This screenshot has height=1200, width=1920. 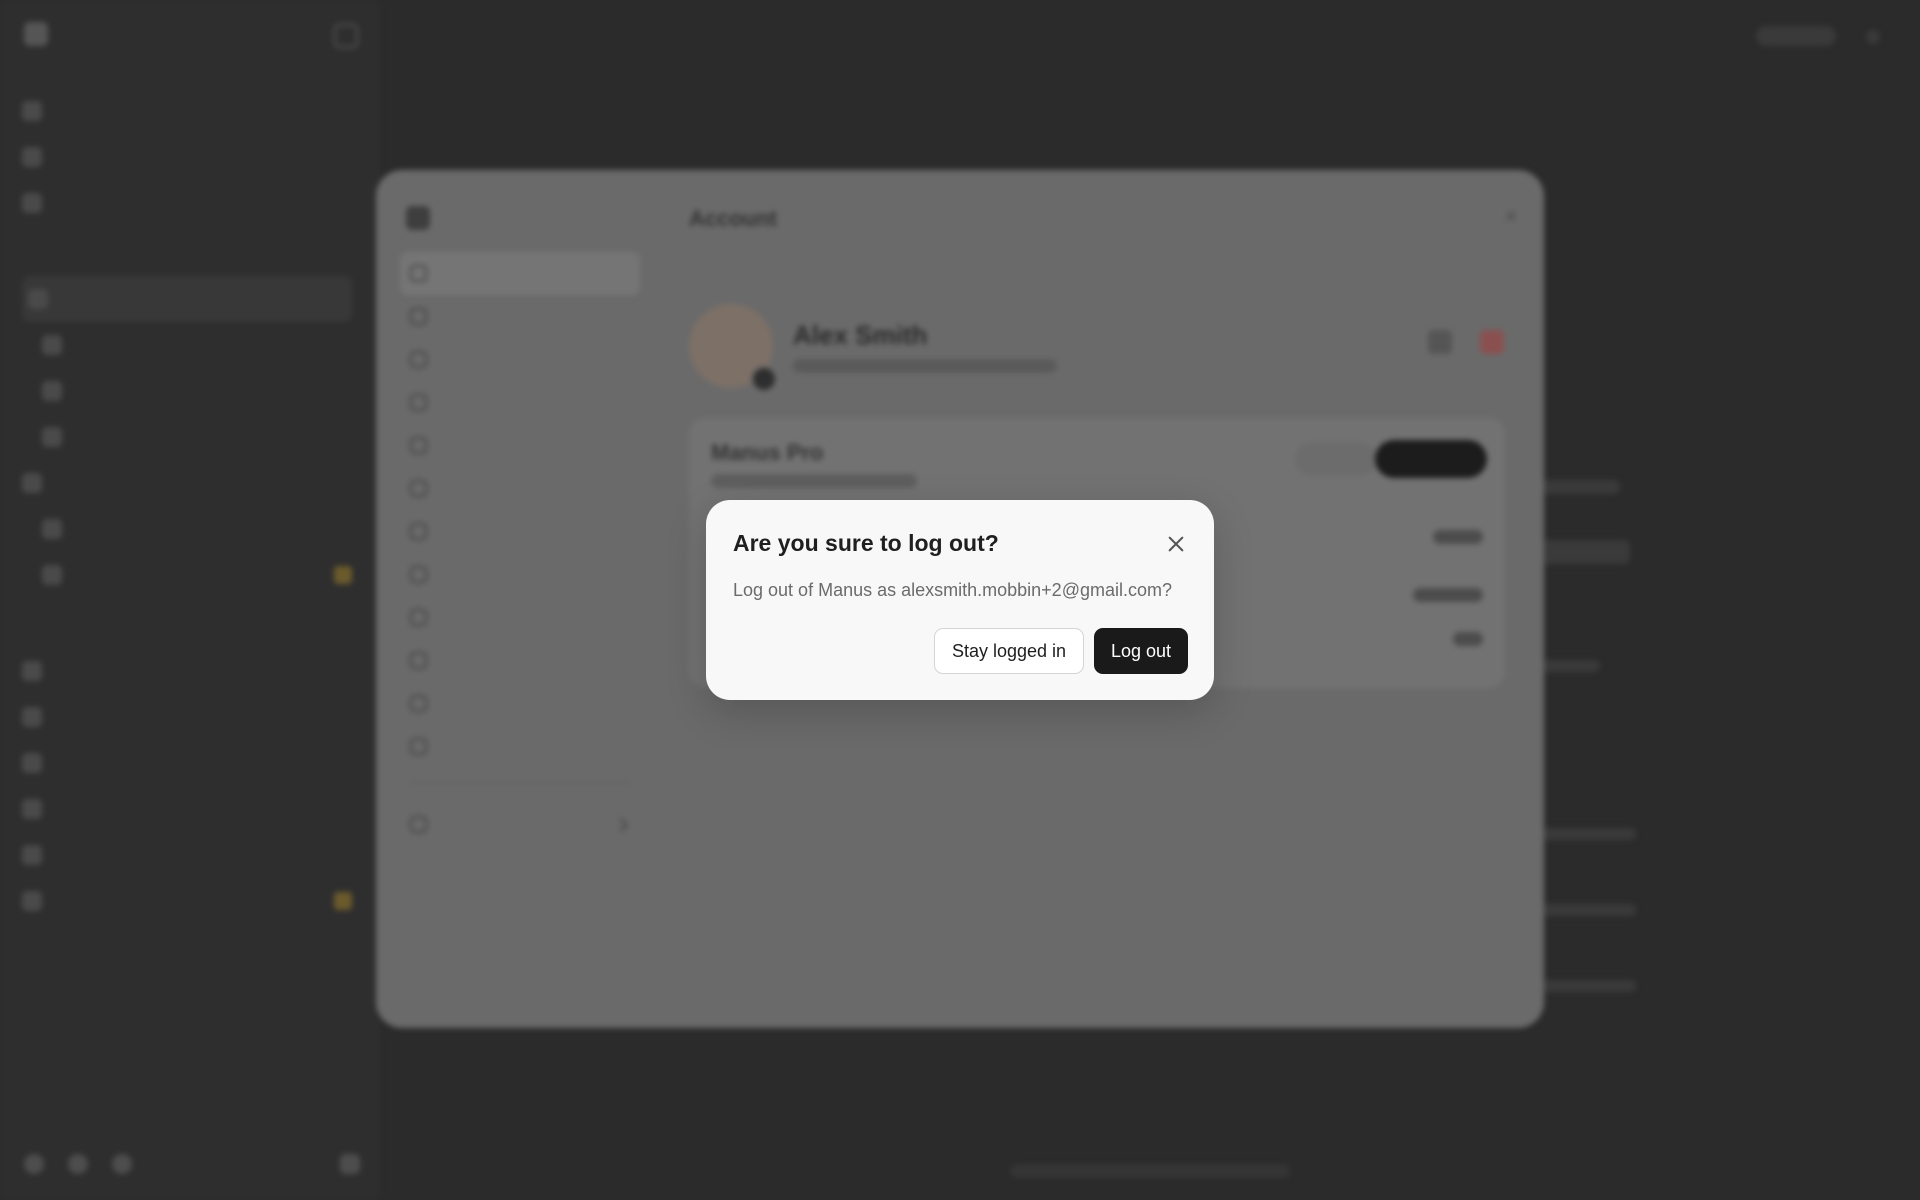 I want to click on profile-name: Alex Smith, so click(x=860, y=334).